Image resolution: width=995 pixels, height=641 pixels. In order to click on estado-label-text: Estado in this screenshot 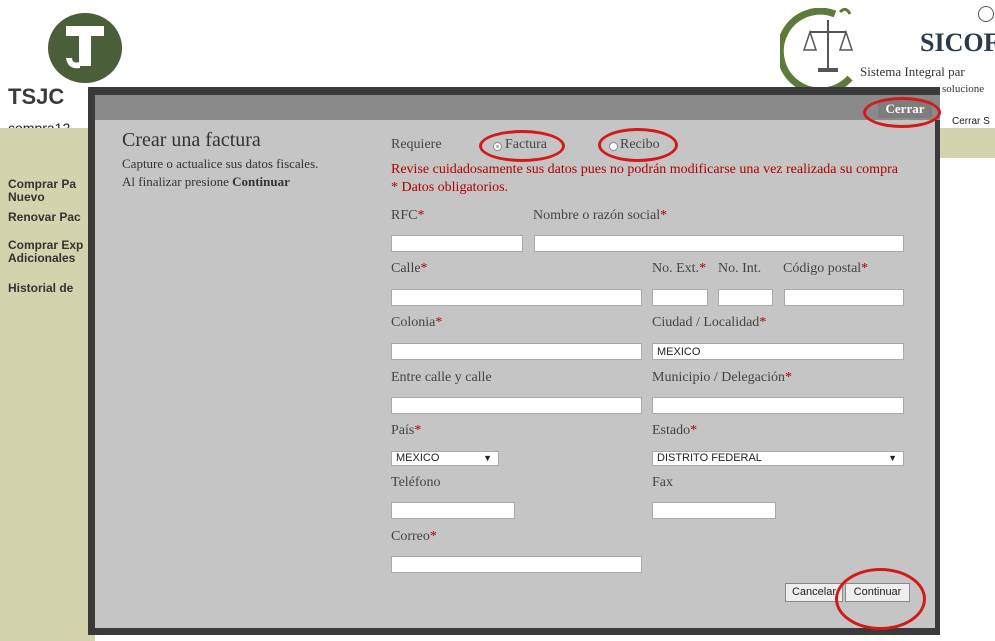, I will do `click(671, 430)`.